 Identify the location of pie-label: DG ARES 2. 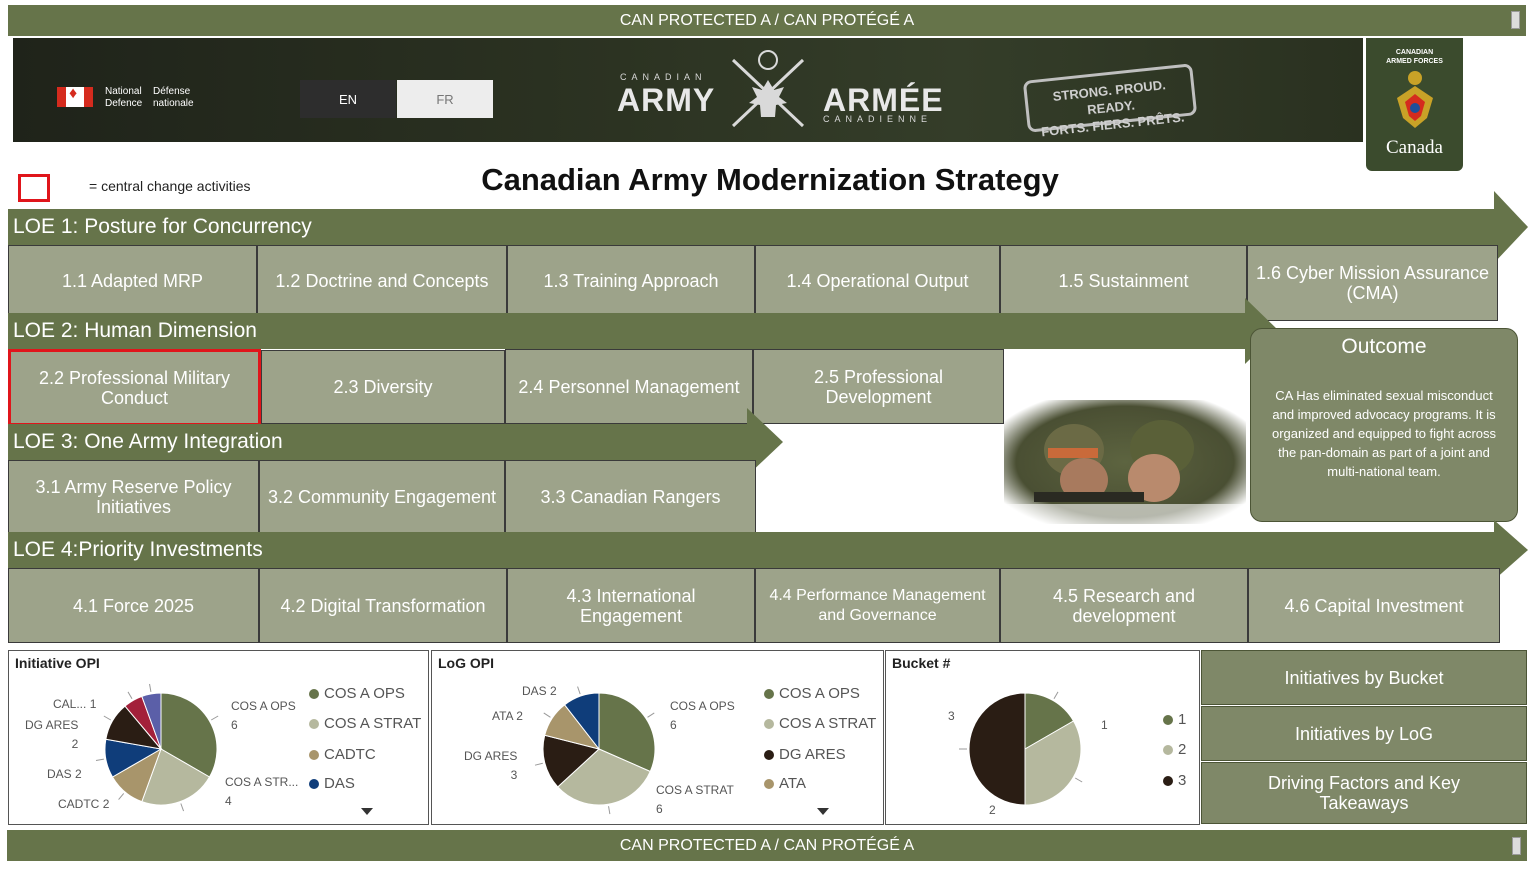
(52, 734).